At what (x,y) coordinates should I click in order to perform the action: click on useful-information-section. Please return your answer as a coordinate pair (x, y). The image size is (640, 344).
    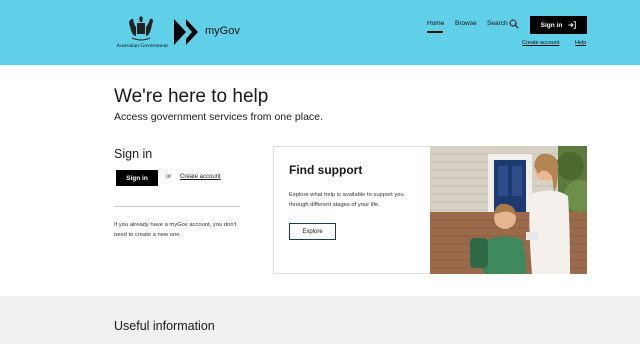
    Looking at the image, I should click on (320, 320).